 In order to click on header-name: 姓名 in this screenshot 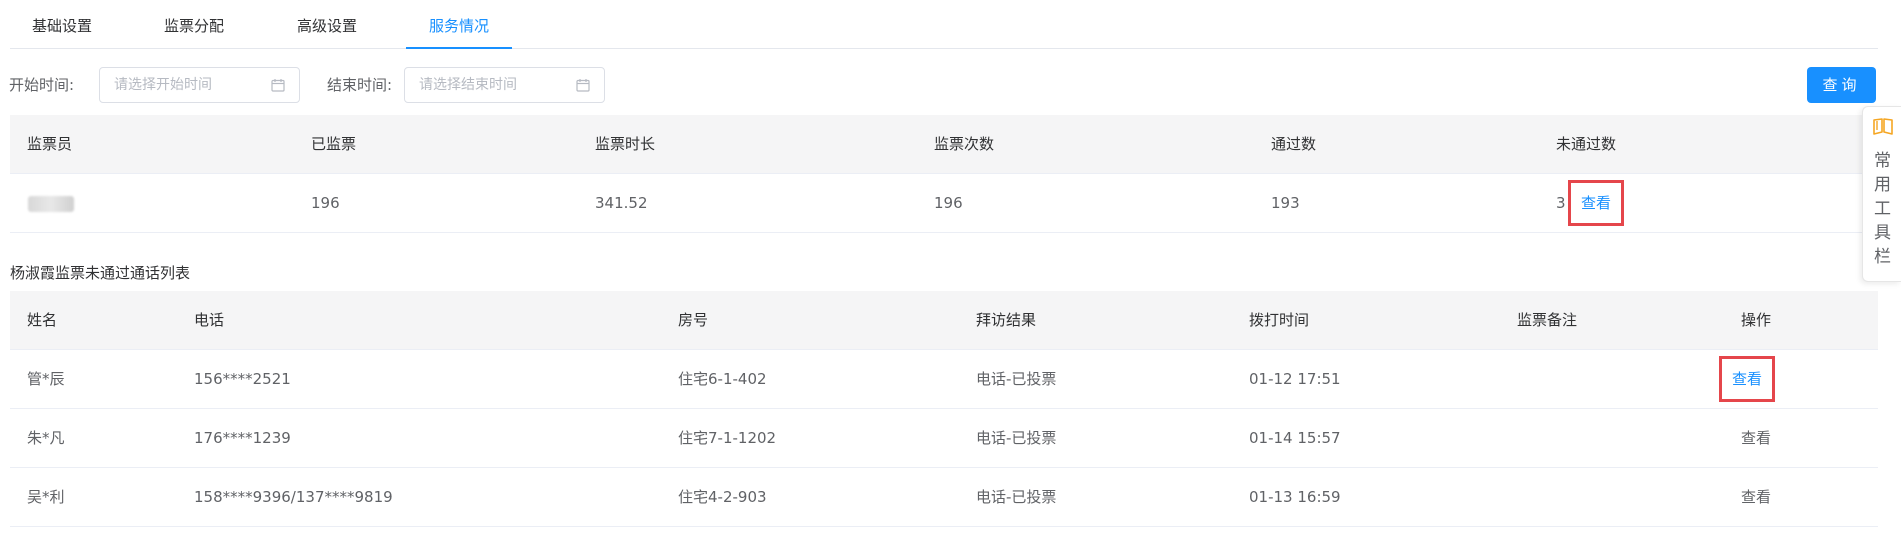, I will do `click(42, 320)`.